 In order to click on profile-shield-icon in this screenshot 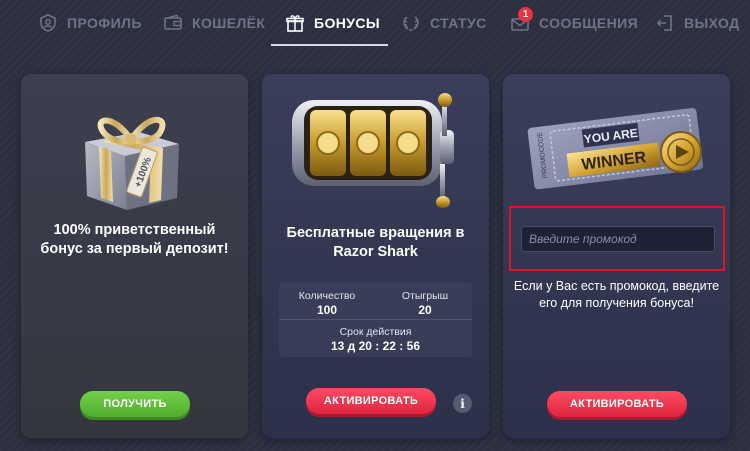, I will do `click(48, 23)`.